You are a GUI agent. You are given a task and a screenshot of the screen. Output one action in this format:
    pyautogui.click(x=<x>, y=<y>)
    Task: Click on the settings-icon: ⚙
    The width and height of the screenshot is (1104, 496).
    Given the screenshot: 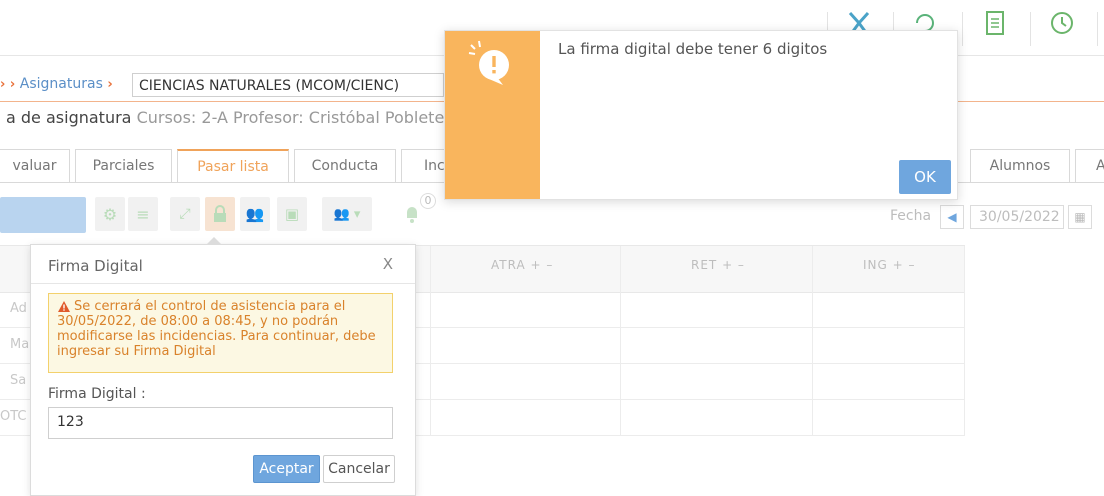 What is the action you would take?
    pyautogui.click(x=110, y=214)
    